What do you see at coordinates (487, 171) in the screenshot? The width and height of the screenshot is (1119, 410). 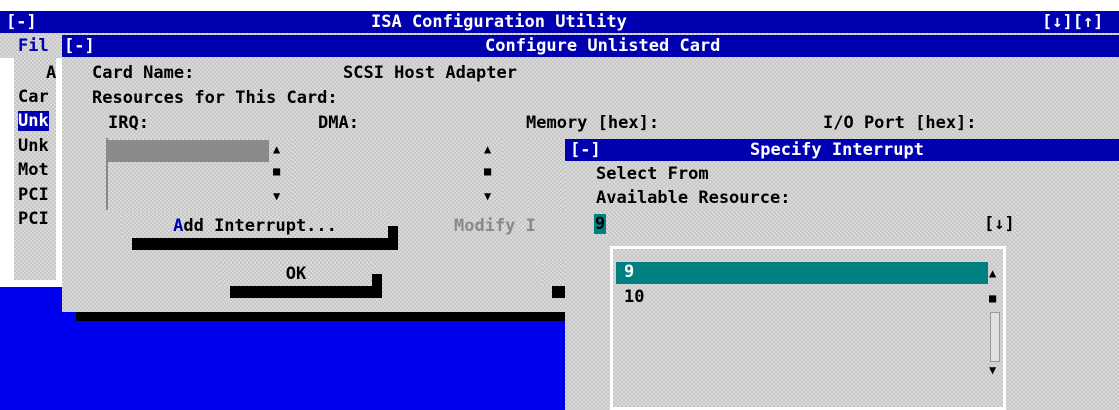 I see `dma-scroll-thumb-icon: ■` at bounding box center [487, 171].